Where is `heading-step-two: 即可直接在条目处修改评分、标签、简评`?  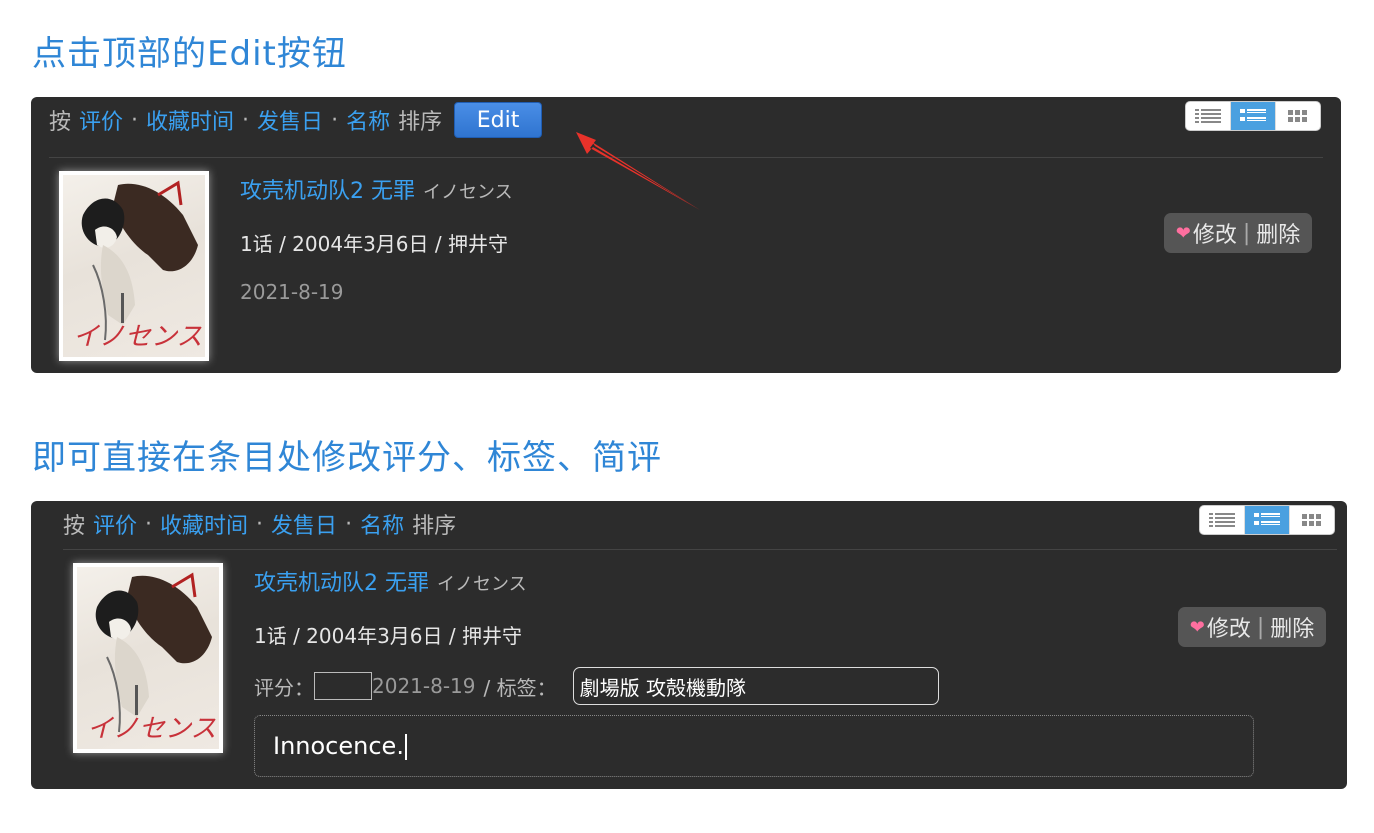 heading-step-two: 即可直接在条目处修改评分、标签、简评 is located at coordinates (347, 458).